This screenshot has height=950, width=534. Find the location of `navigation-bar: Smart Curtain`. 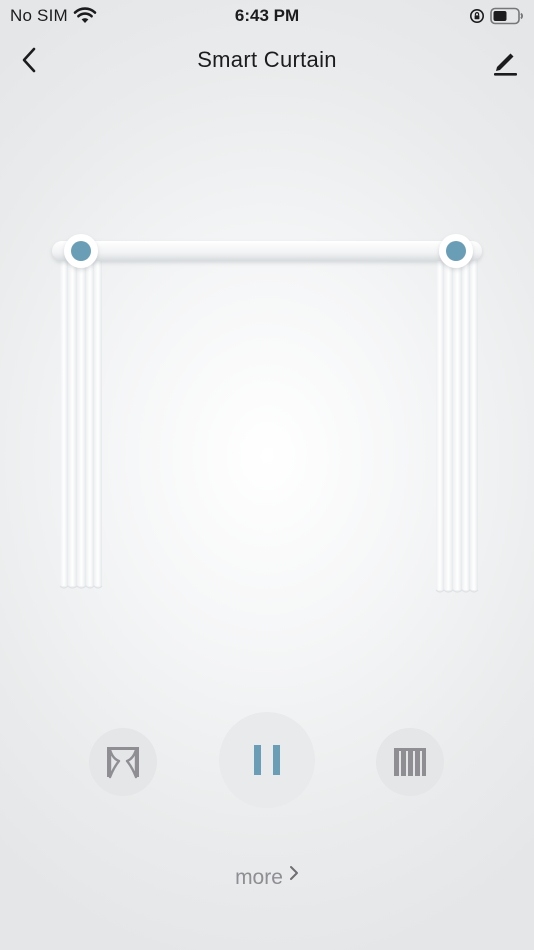

navigation-bar: Smart Curtain is located at coordinates (267, 60).